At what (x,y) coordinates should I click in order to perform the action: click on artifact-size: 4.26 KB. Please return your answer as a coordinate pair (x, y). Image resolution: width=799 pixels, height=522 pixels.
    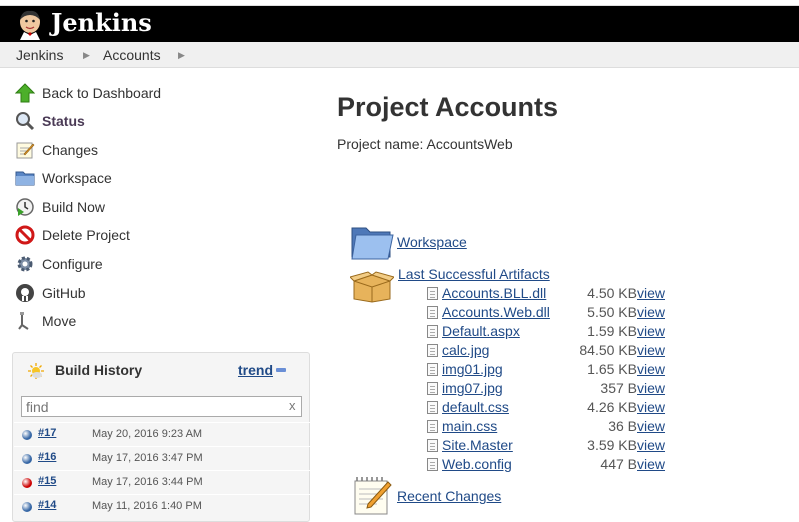
    Looking at the image, I should click on (612, 407).